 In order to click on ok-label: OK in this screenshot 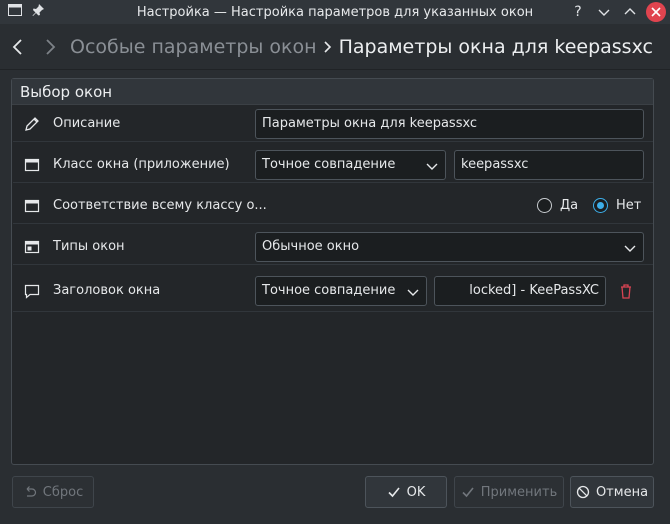, I will do `click(416, 492)`.